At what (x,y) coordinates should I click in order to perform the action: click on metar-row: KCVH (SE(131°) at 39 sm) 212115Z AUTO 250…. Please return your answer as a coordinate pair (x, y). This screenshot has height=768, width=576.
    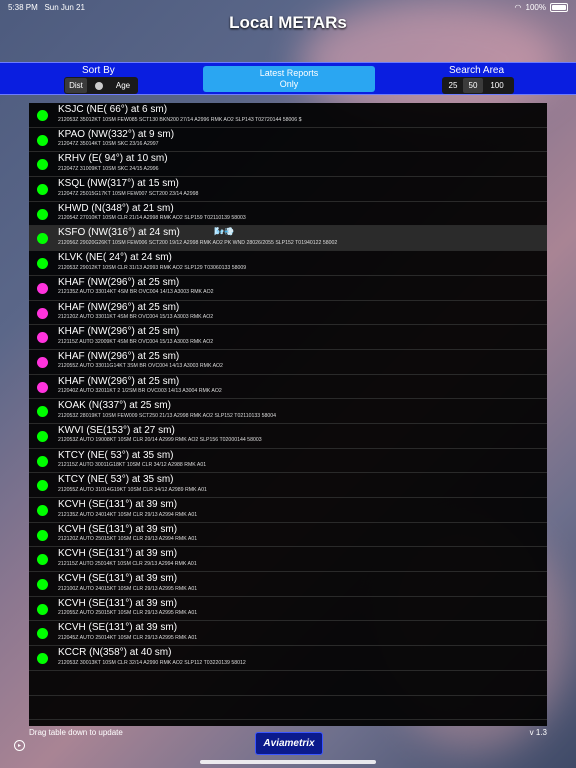
    Looking at the image, I should click on (288, 560).